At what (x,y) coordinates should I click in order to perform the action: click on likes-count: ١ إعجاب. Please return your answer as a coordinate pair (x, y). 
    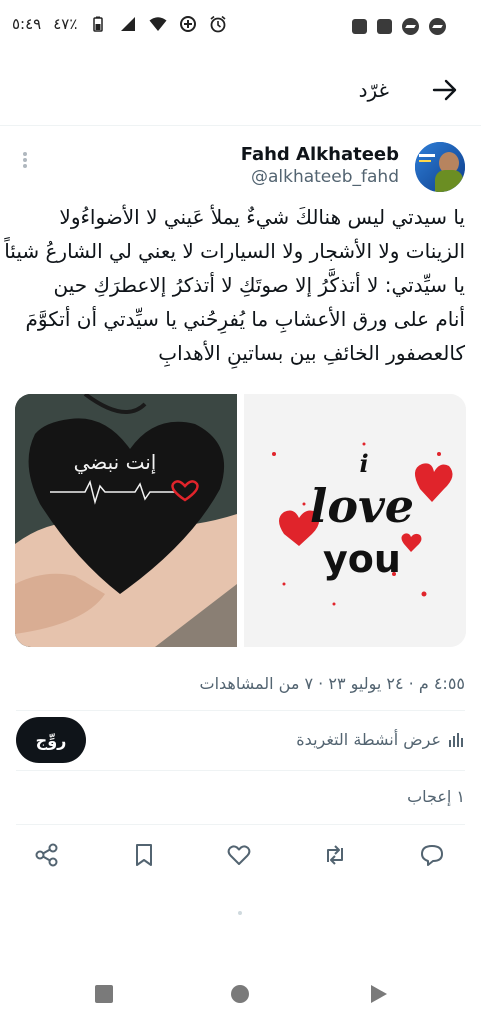
    Looking at the image, I should click on (436, 796).